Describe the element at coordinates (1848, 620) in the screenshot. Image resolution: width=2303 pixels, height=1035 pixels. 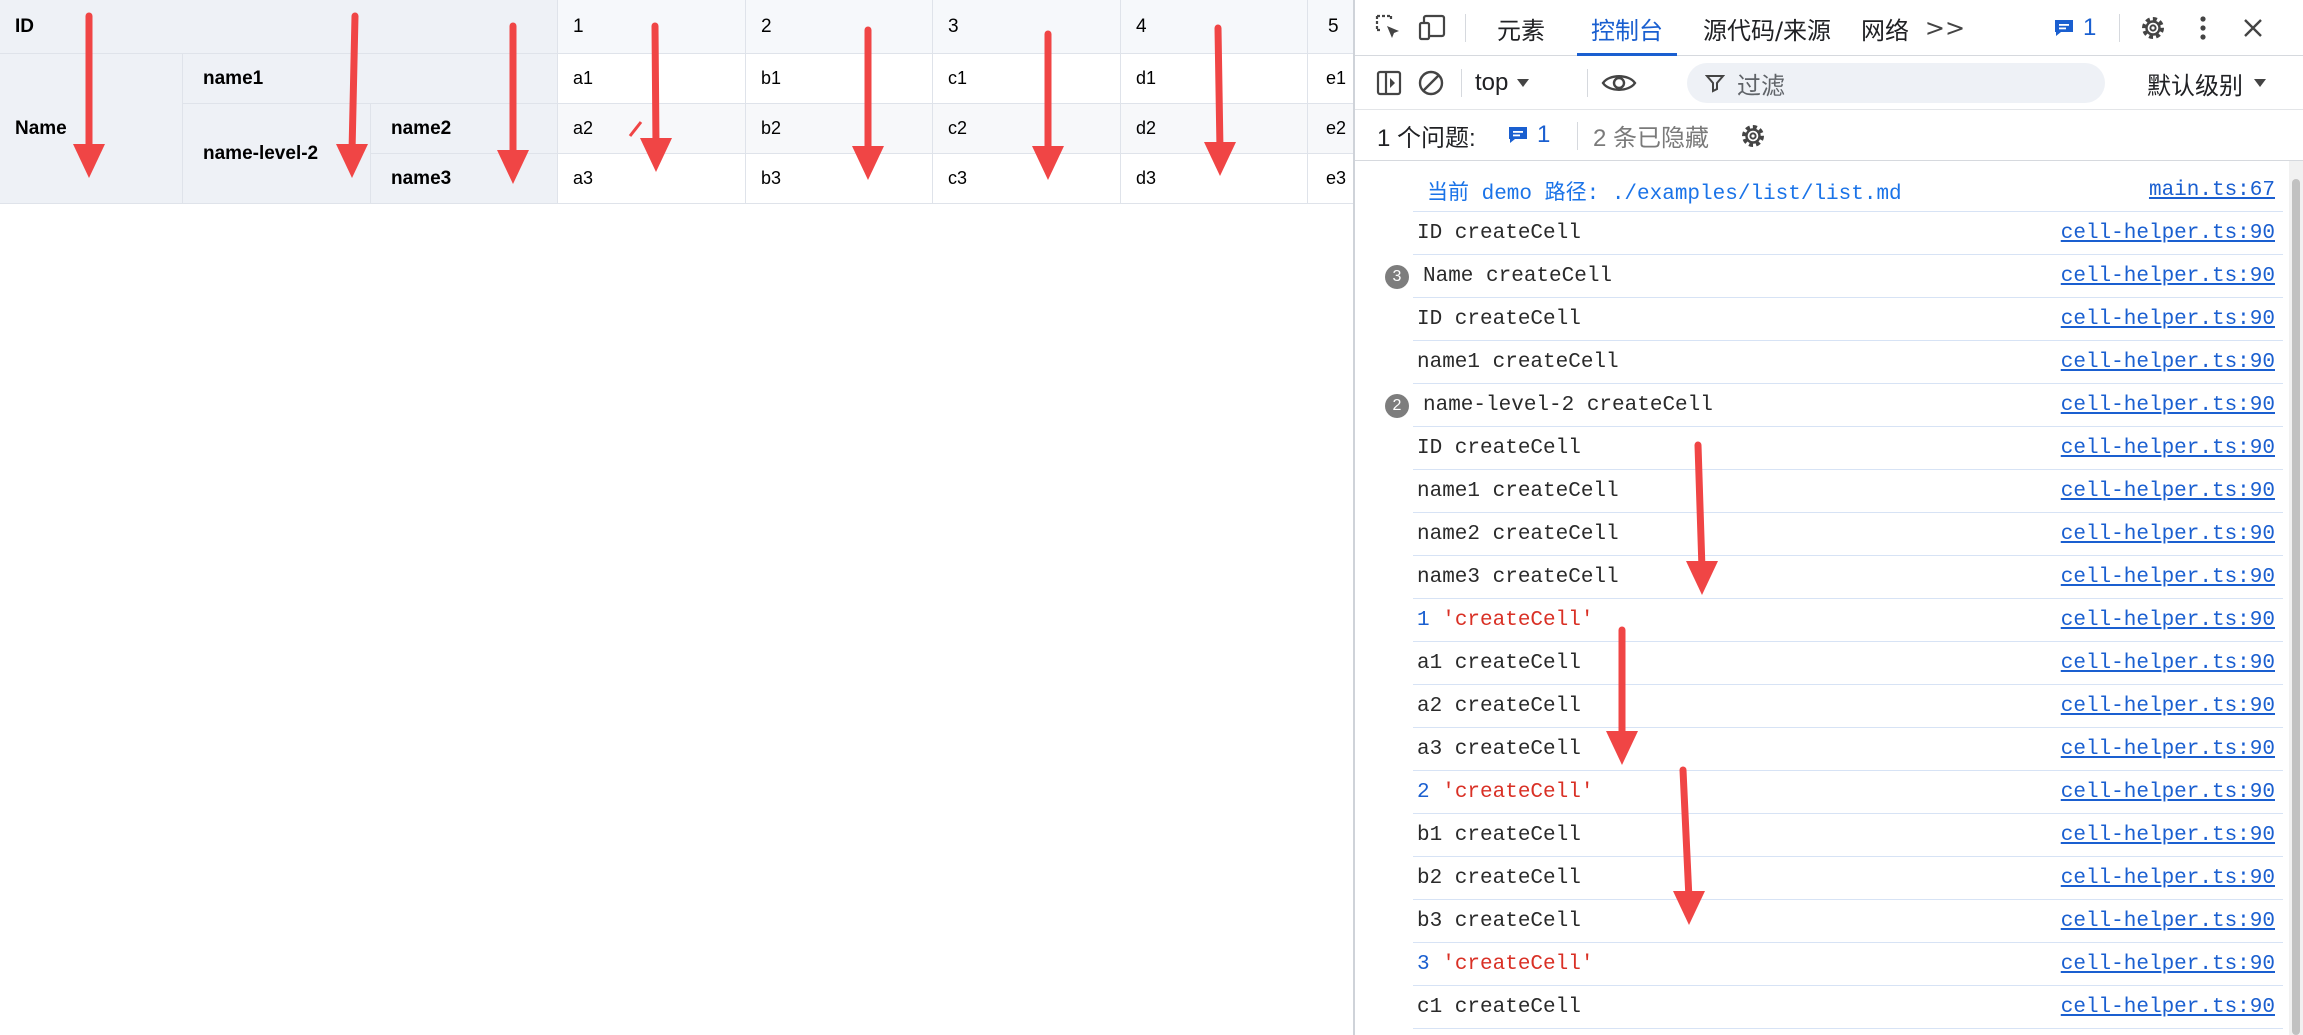
I see `console-message-row: 1 'createCell' cell-helper.ts:90` at that location.